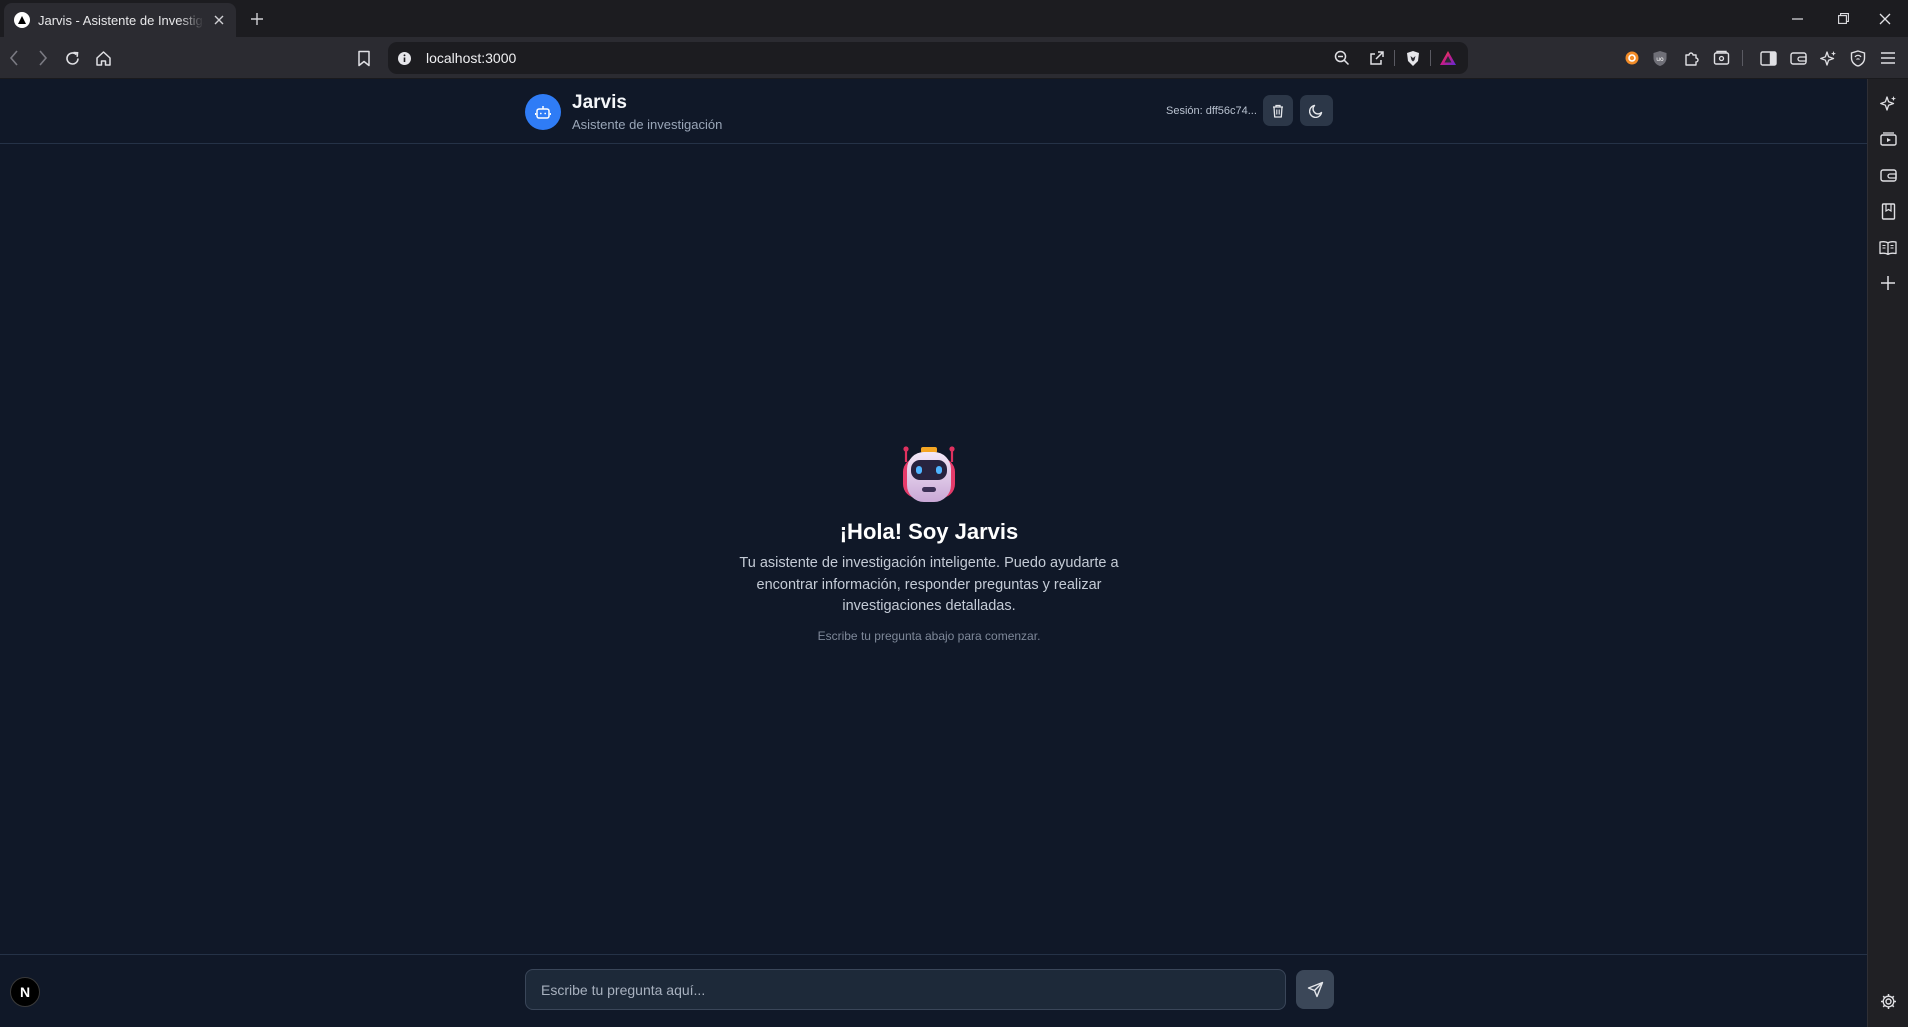 Image resolution: width=1908 pixels, height=1027 pixels. Describe the element at coordinates (1828, 58) in the screenshot. I see `leo-ai-icon` at that location.